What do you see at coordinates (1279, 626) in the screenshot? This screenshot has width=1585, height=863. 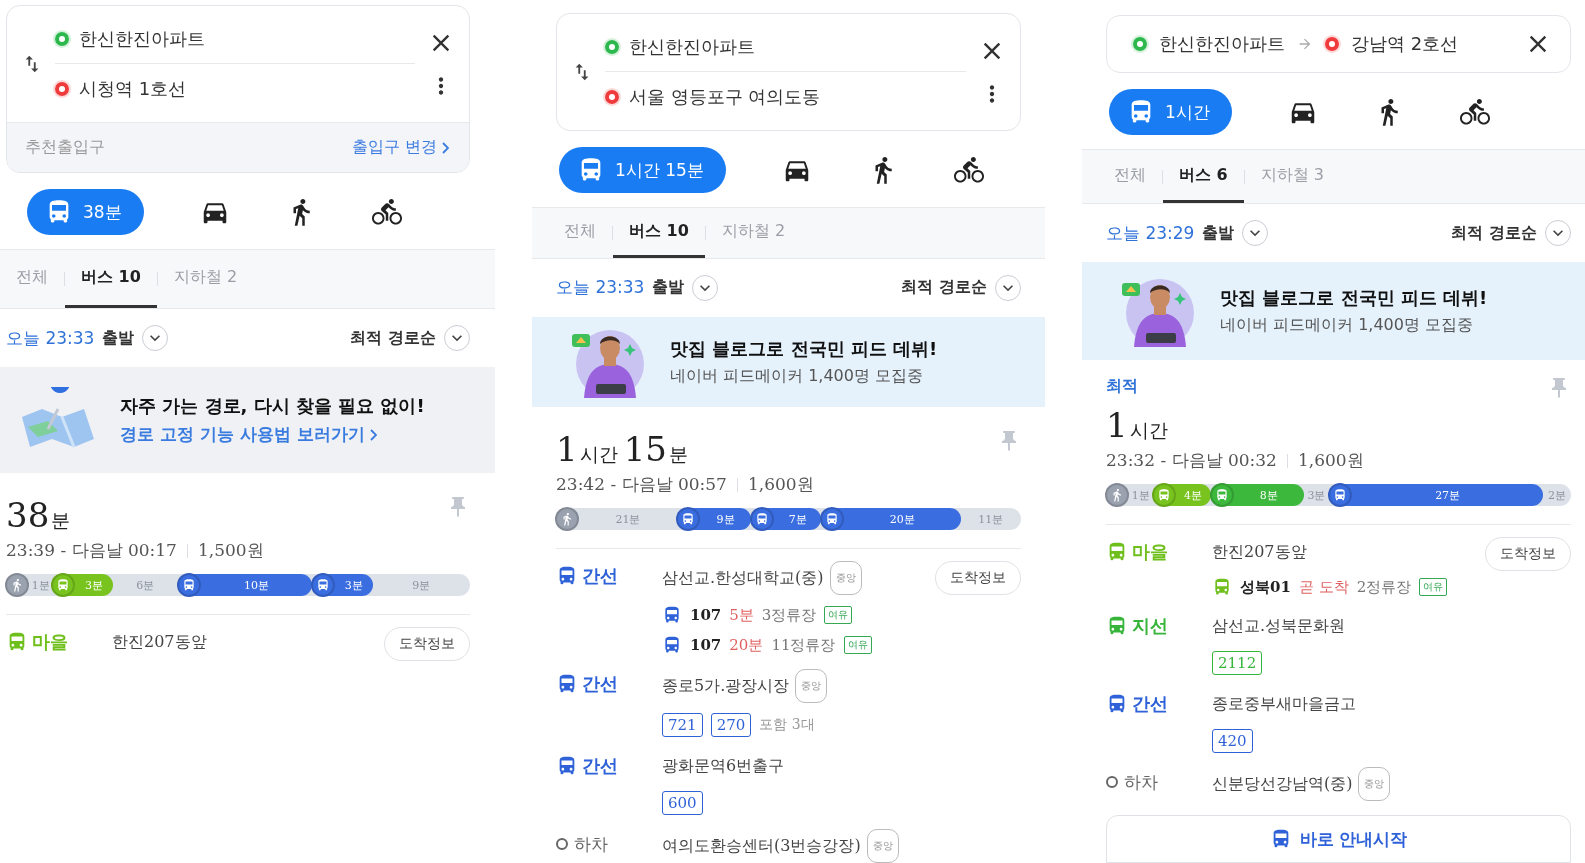 I see `stop-name: 삼선교.성북문화원` at bounding box center [1279, 626].